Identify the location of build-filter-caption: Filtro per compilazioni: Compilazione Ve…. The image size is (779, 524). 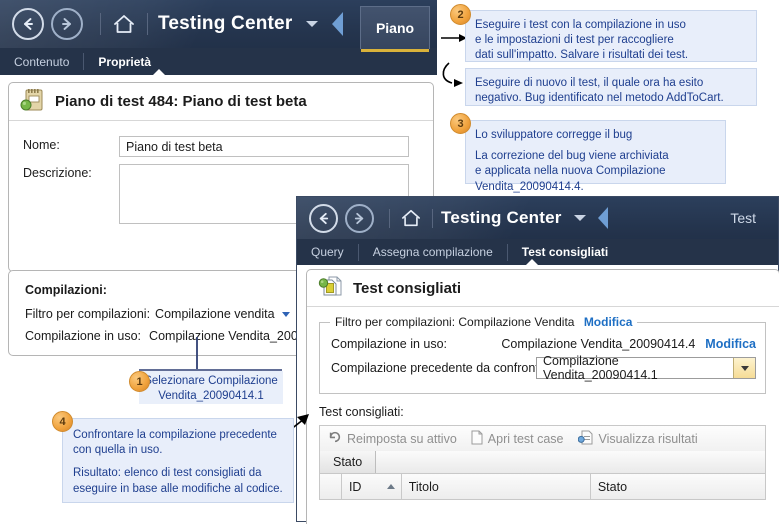
(484, 322).